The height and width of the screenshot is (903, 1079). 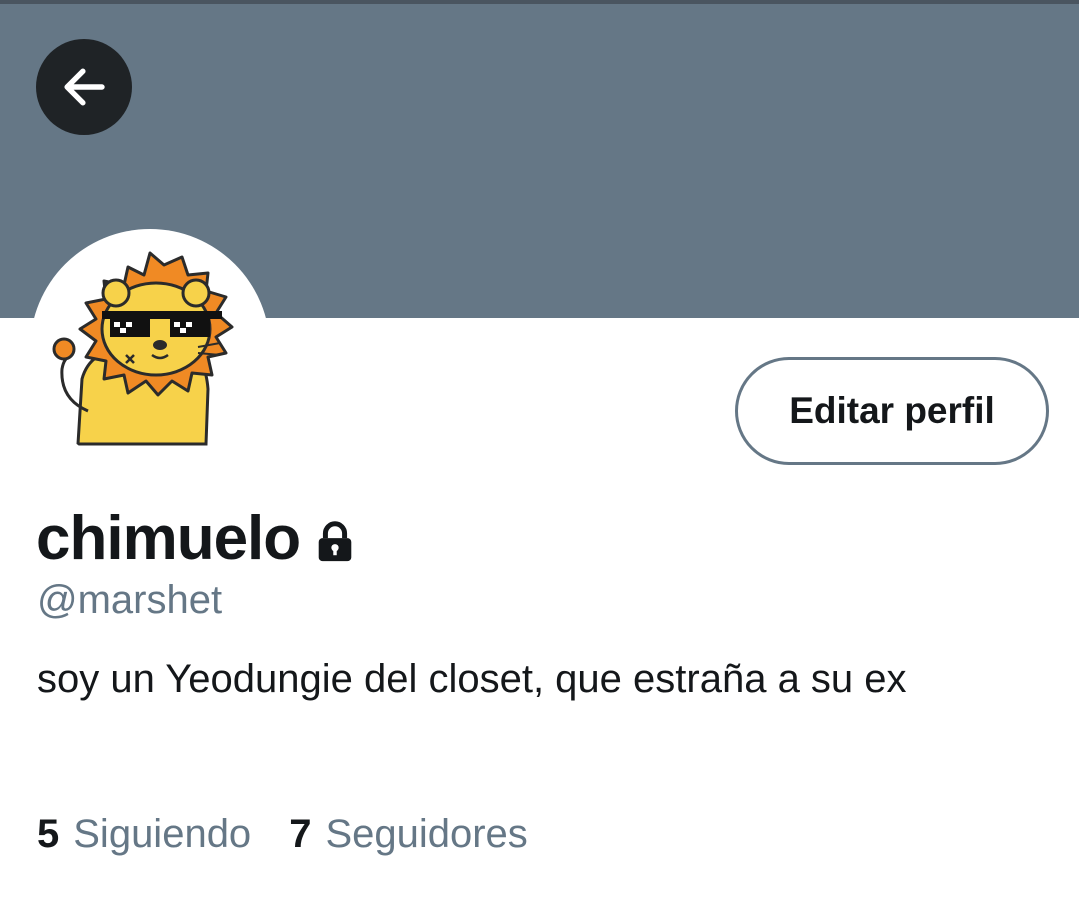 What do you see at coordinates (282, 834) in the screenshot?
I see `profile-stats: 5 Siguiendo 7 Seguidores` at bounding box center [282, 834].